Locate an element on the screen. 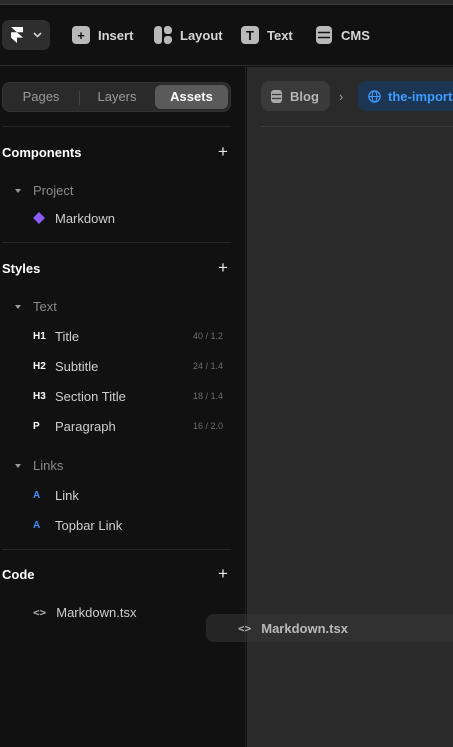  style-item-link: A Link is located at coordinates (128, 495).